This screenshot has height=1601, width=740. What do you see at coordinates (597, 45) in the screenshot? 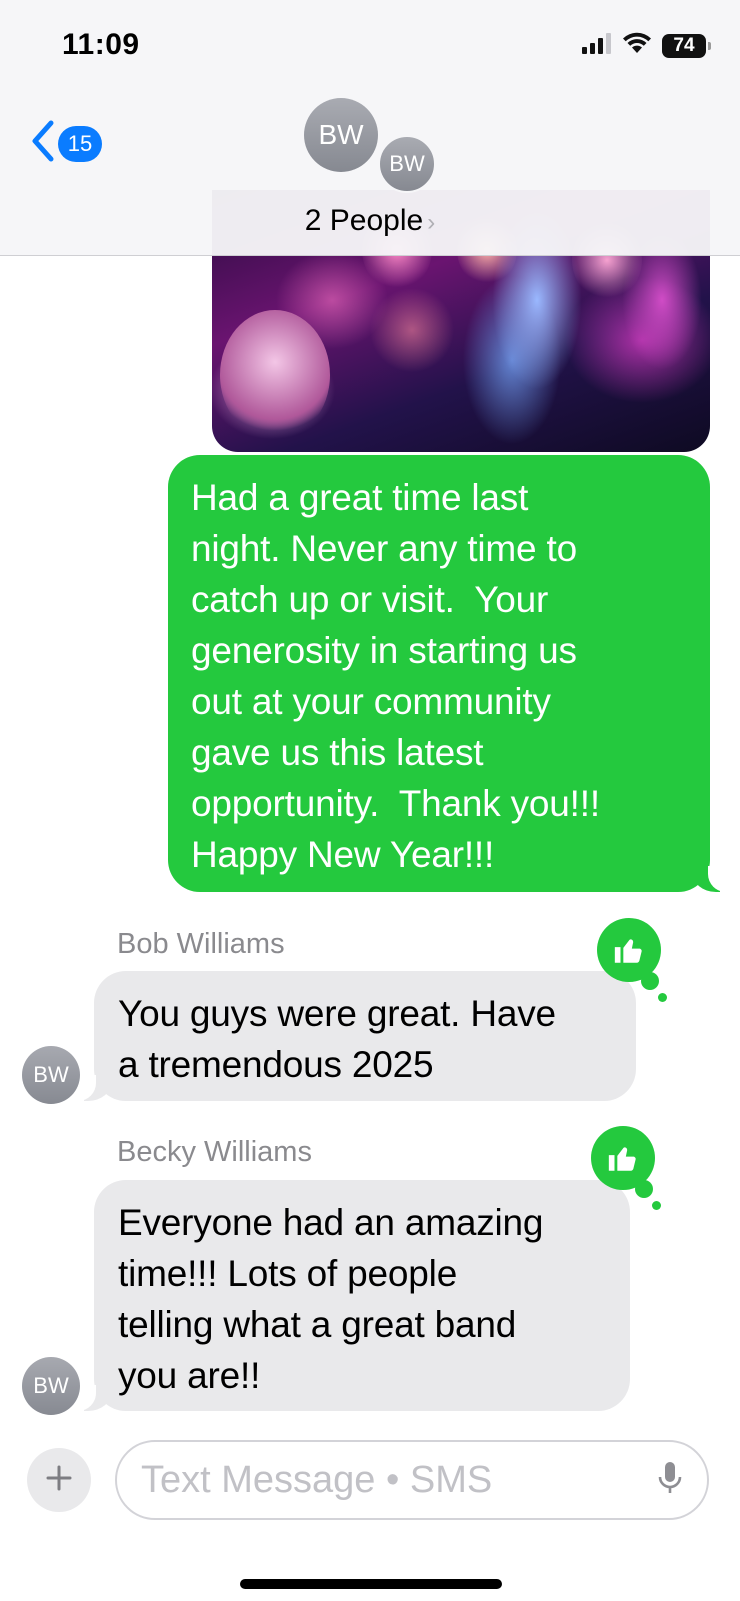
I see `cellular-signal-icon` at bounding box center [597, 45].